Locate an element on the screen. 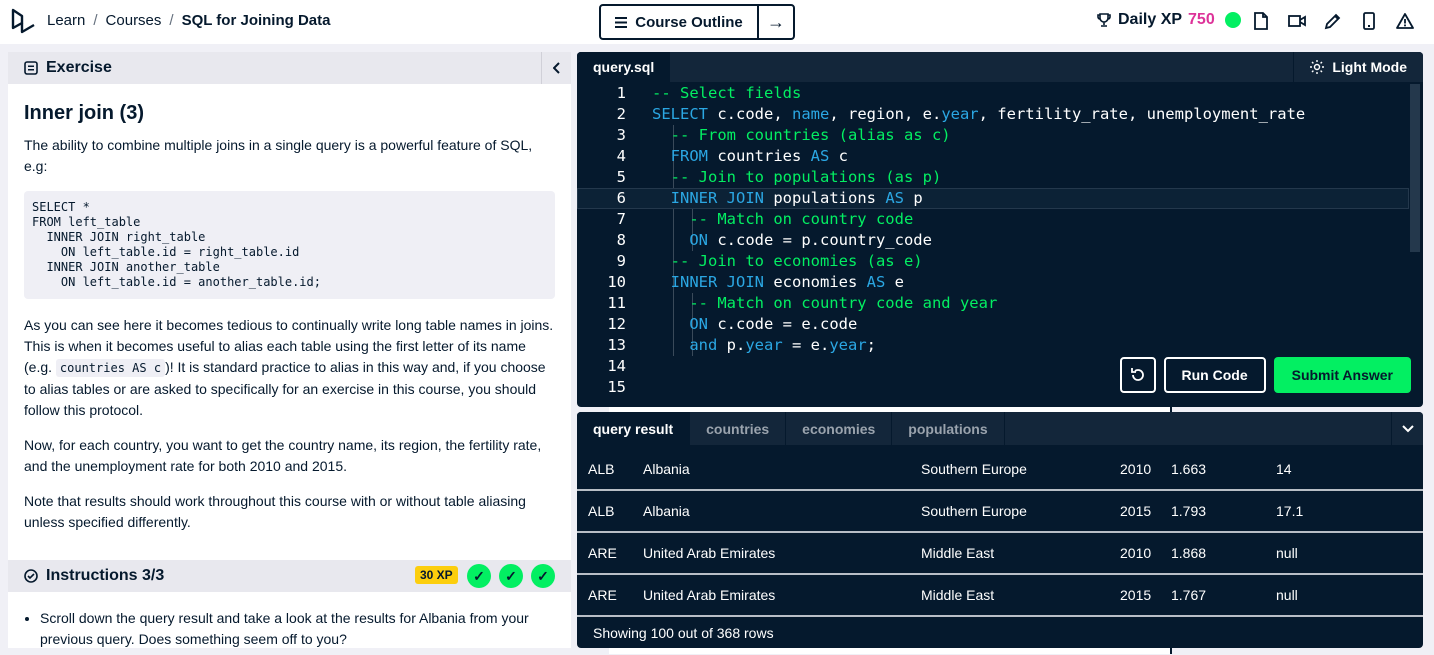 The height and width of the screenshot is (655, 1434). light-mode-button: Light Mode is located at coordinates (1358, 67).